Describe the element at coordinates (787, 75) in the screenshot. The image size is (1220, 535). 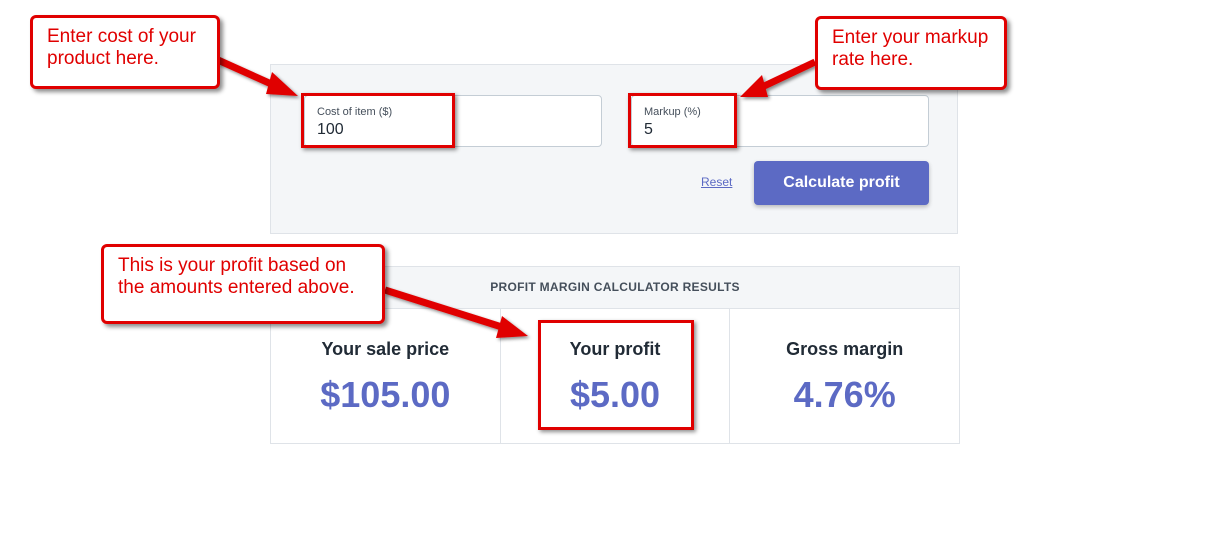
I see `markup-arrow` at that location.